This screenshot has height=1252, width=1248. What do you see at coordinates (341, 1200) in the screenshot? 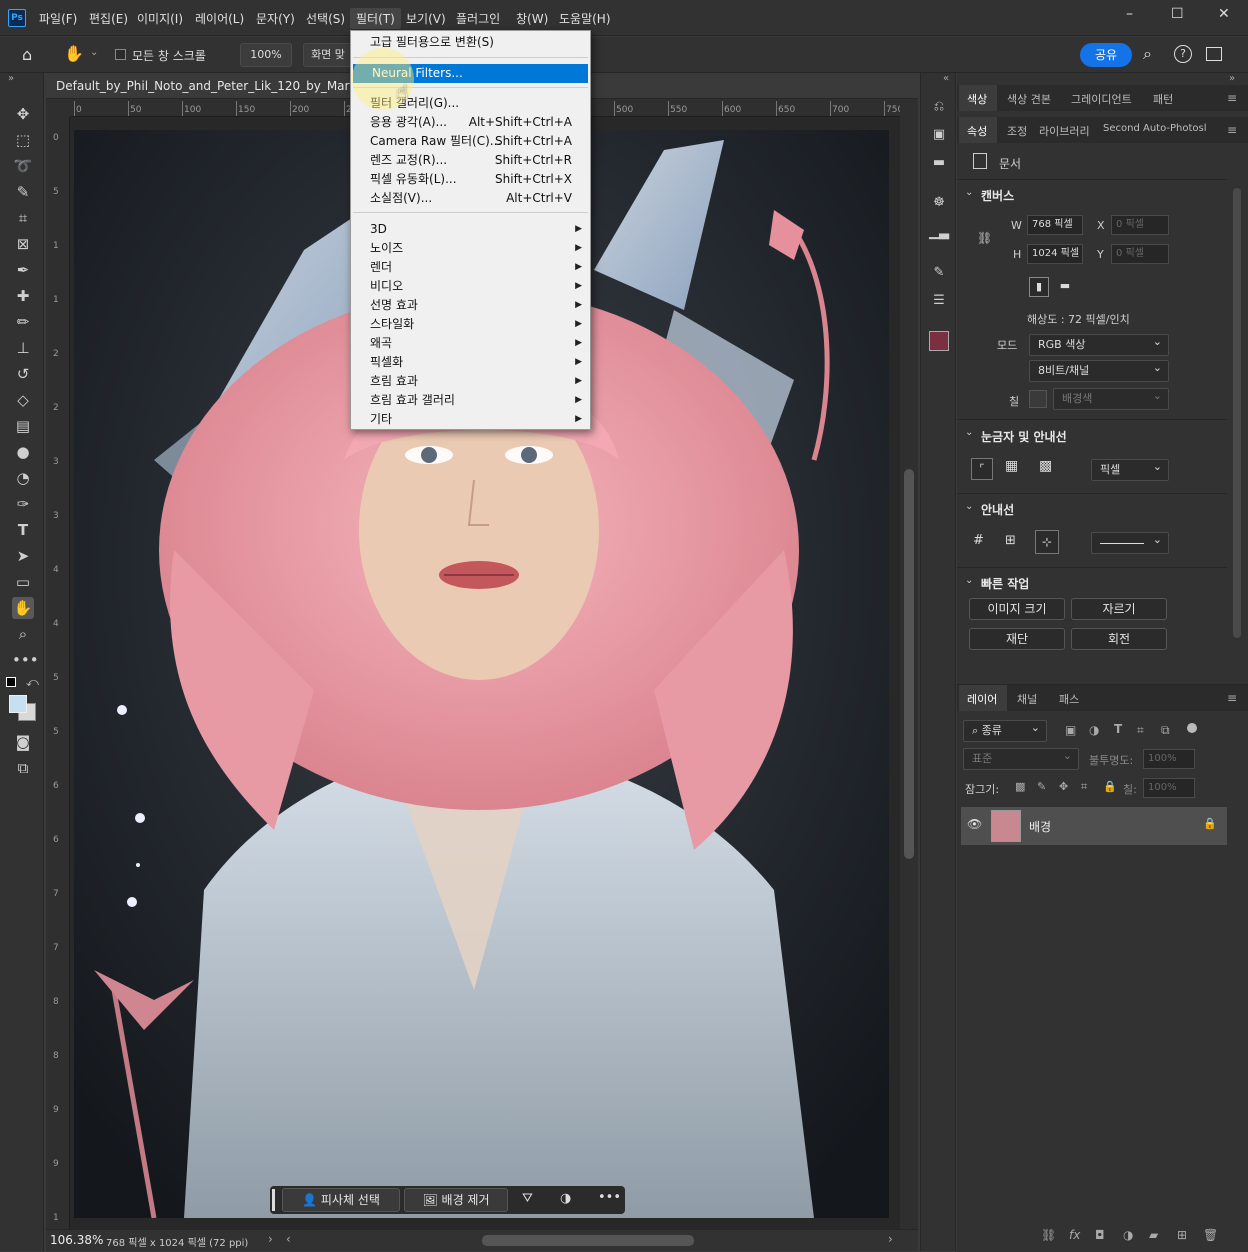
I see `select-subject-button: 👤 피사체 선택` at bounding box center [341, 1200].